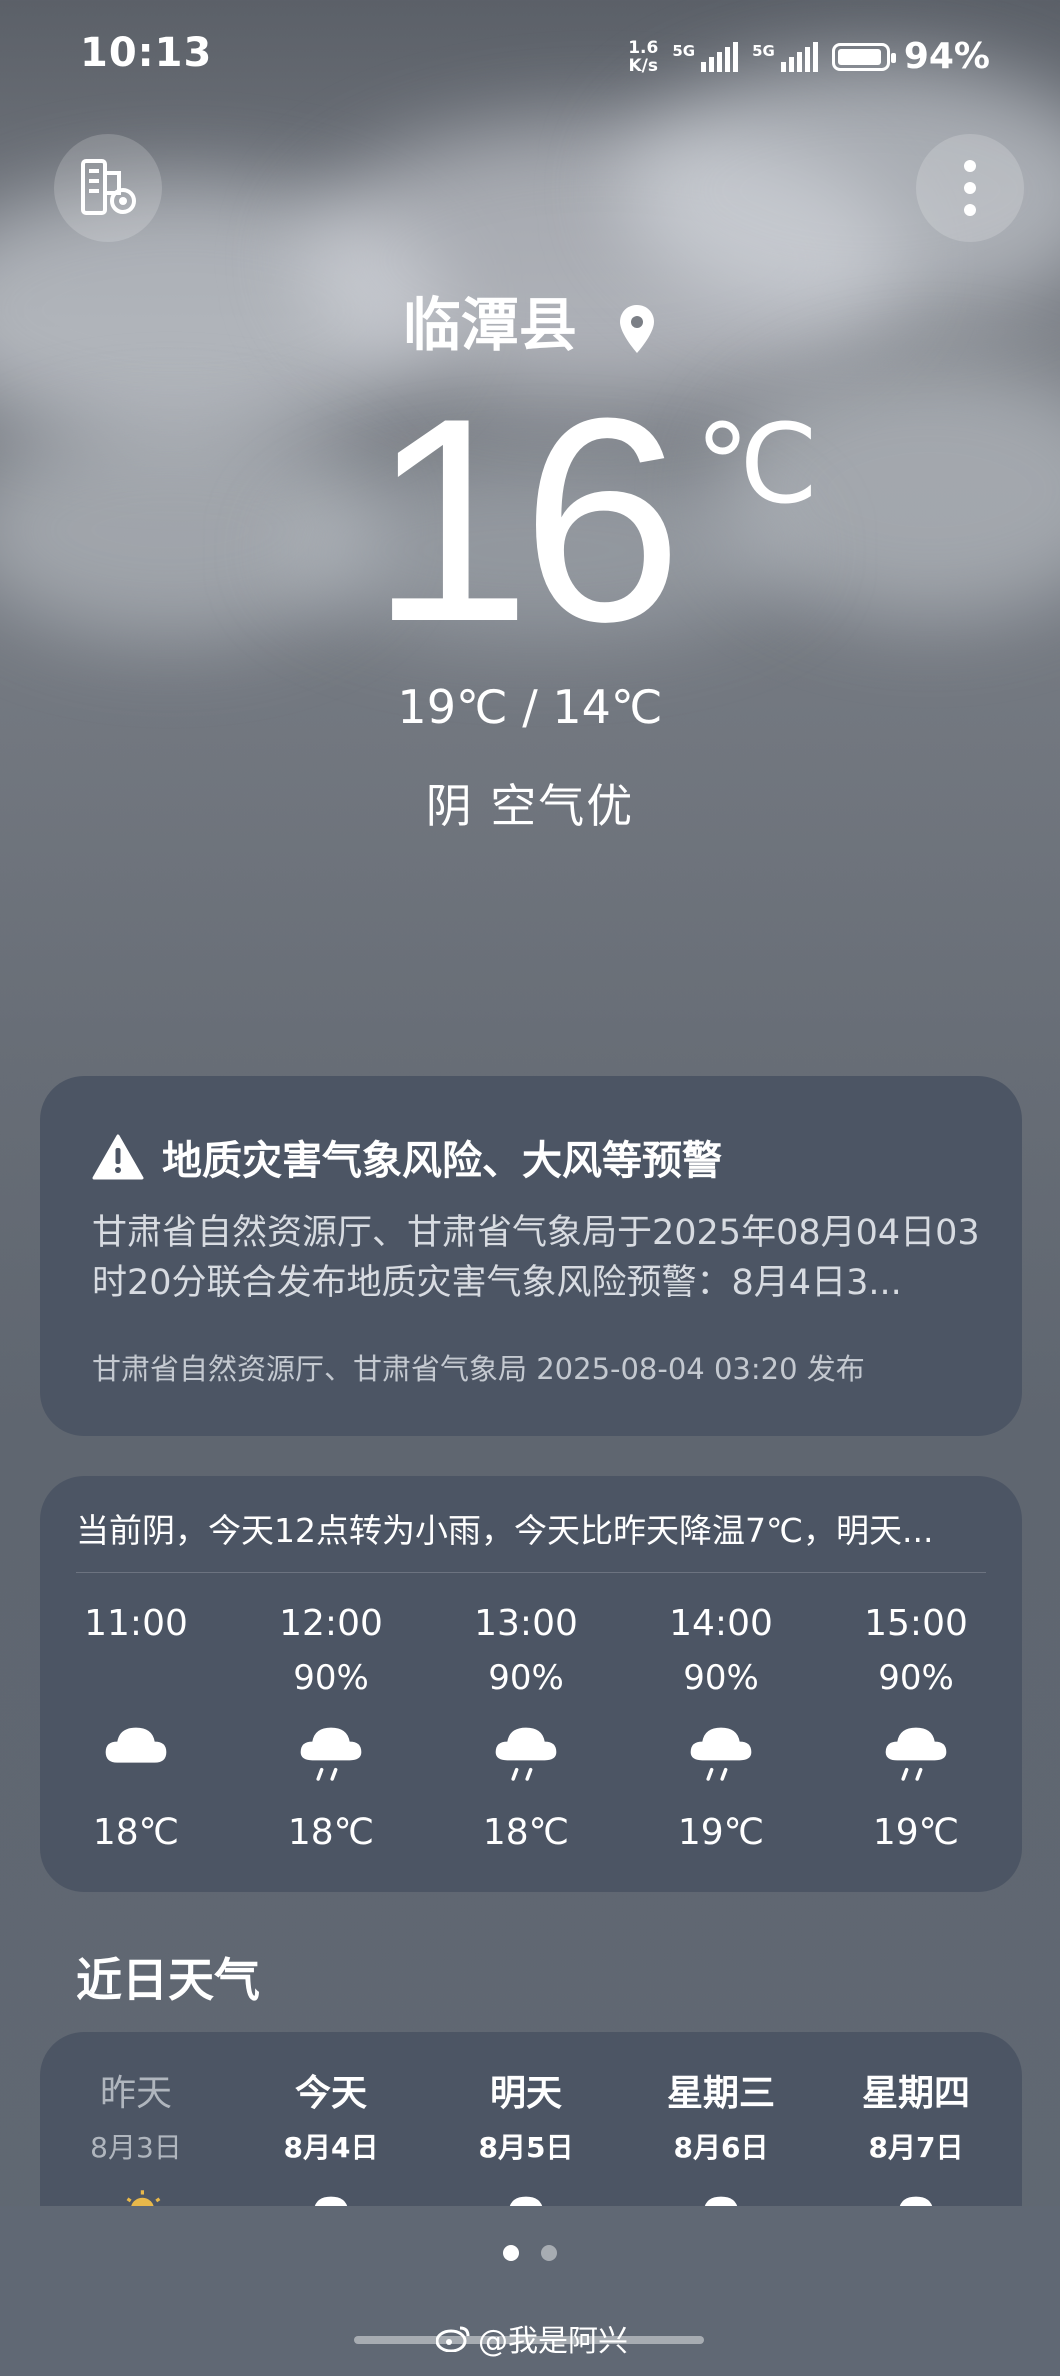 The width and height of the screenshot is (1060, 2376). I want to click on hour-time: 12:00, so click(331, 1623).